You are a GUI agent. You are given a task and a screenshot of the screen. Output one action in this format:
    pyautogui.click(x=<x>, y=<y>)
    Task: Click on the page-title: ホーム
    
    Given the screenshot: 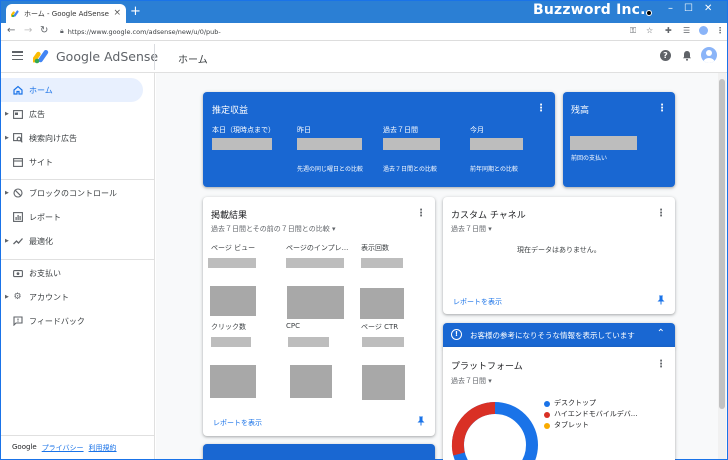 What is the action you would take?
    pyautogui.click(x=193, y=60)
    